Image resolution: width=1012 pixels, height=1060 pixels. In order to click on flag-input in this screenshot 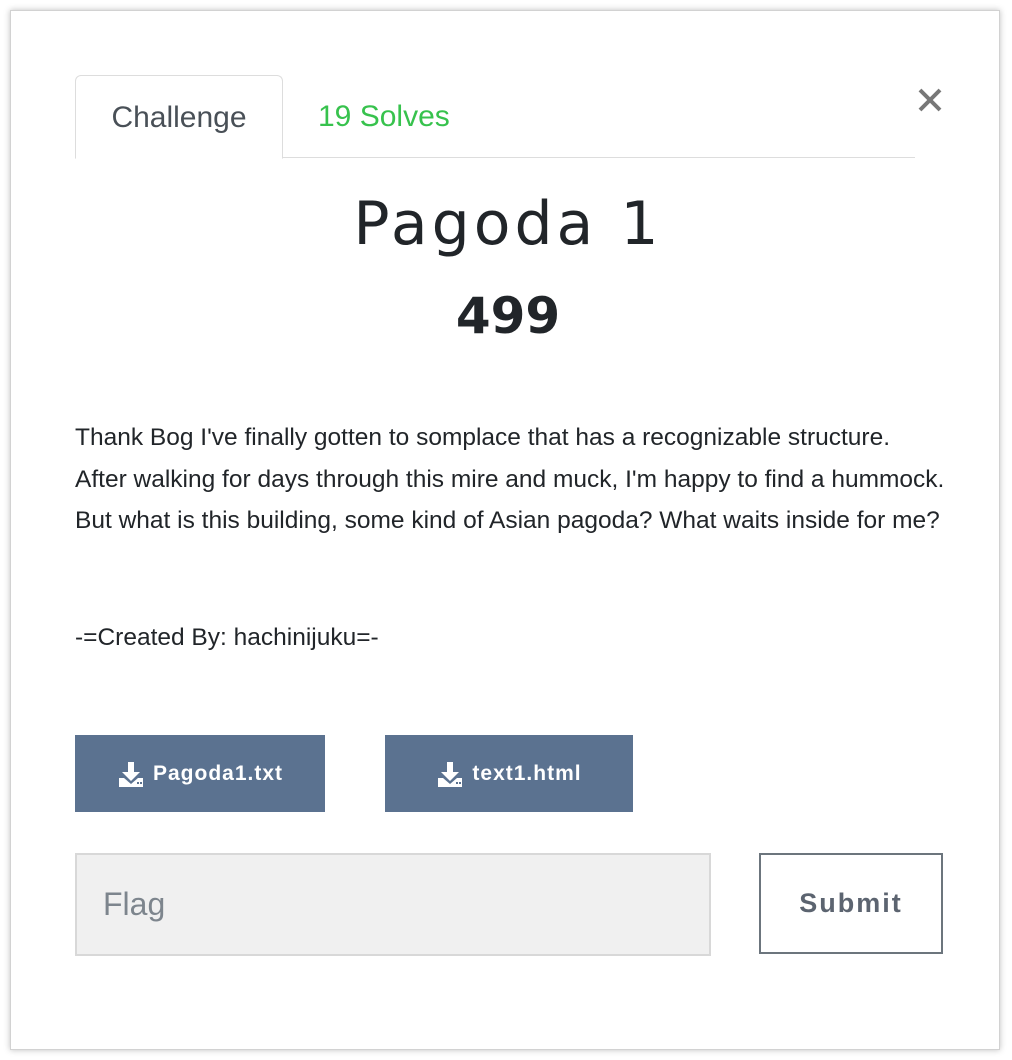, I will do `click(393, 904)`.